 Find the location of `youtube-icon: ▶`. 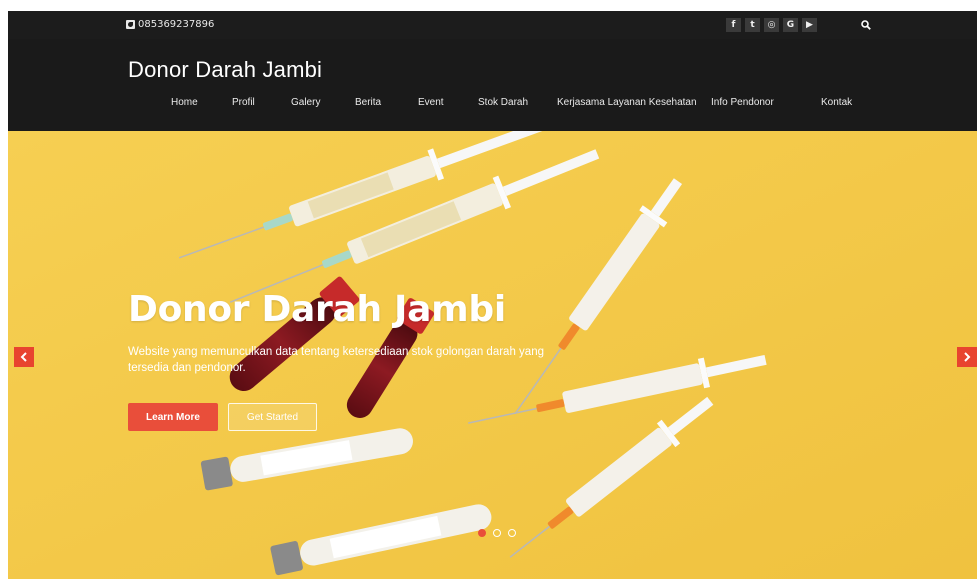

youtube-icon: ▶ is located at coordinates (809, 25).